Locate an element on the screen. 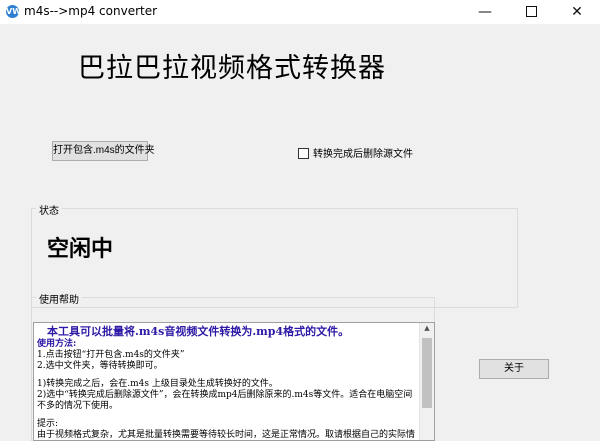  title-bar: VW m4s-->mp4 converter — ✕ is located at coordinates (300, 12).